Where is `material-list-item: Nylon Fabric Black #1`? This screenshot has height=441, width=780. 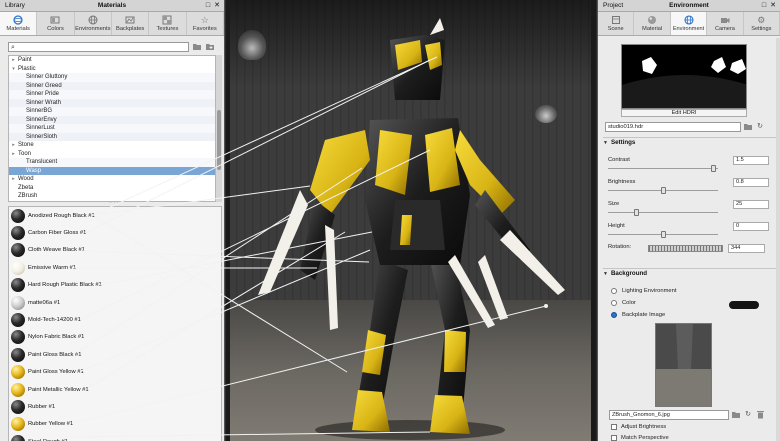 material-list-item: Nylon Fabric Black #1 is located at coordinates (115, 337).